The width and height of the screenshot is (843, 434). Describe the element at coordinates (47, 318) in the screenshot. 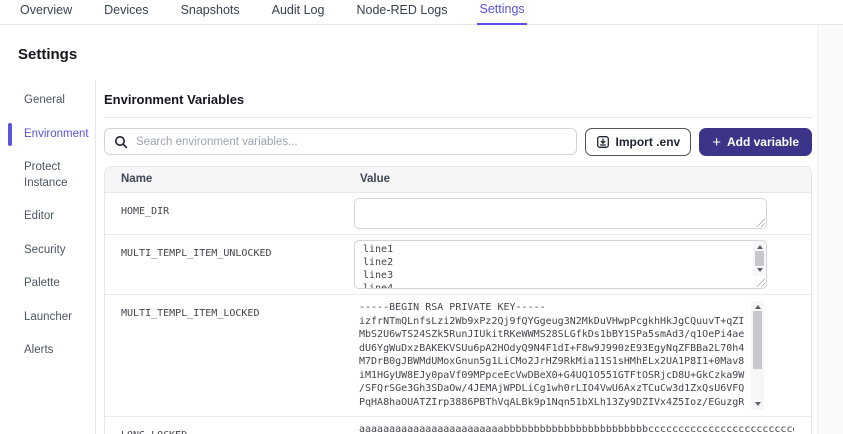

I see `sidebar-item-launcher: Launcher` at that location.